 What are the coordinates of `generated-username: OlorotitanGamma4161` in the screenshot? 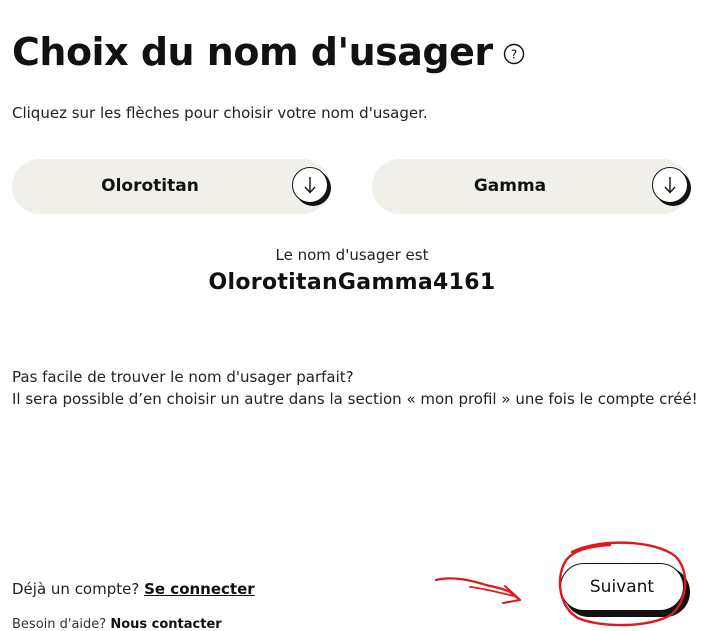 It's located at (352, 282).